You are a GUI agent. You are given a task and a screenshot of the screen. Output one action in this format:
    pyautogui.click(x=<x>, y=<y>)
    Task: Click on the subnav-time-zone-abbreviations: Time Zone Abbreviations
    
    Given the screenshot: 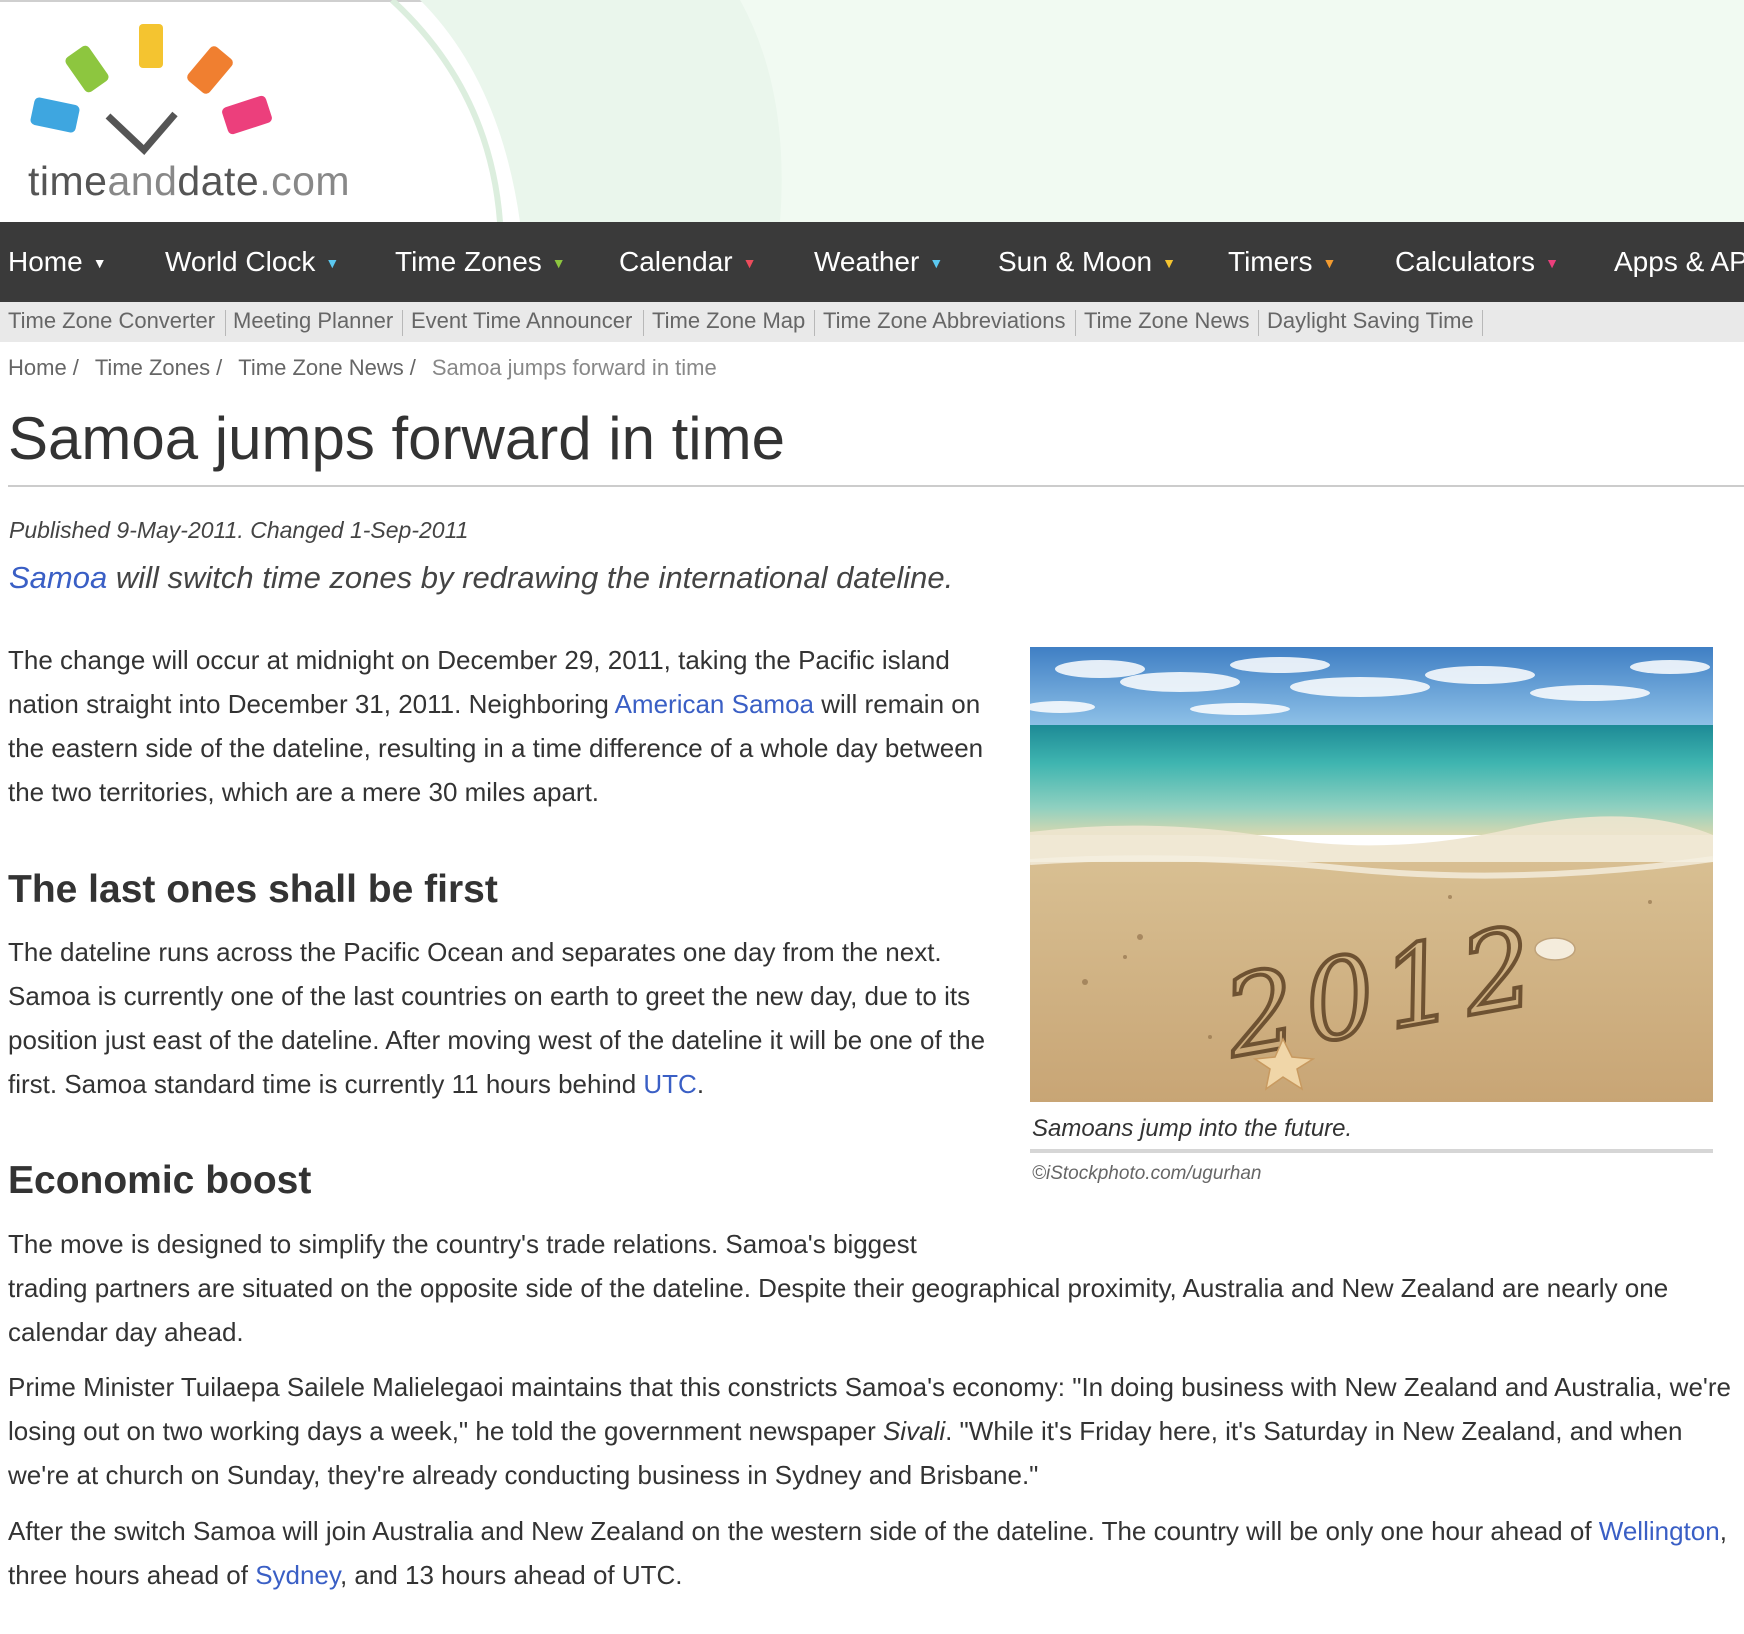 What is the action you would take?
    pyautogui.click(x=944, y=322)
    